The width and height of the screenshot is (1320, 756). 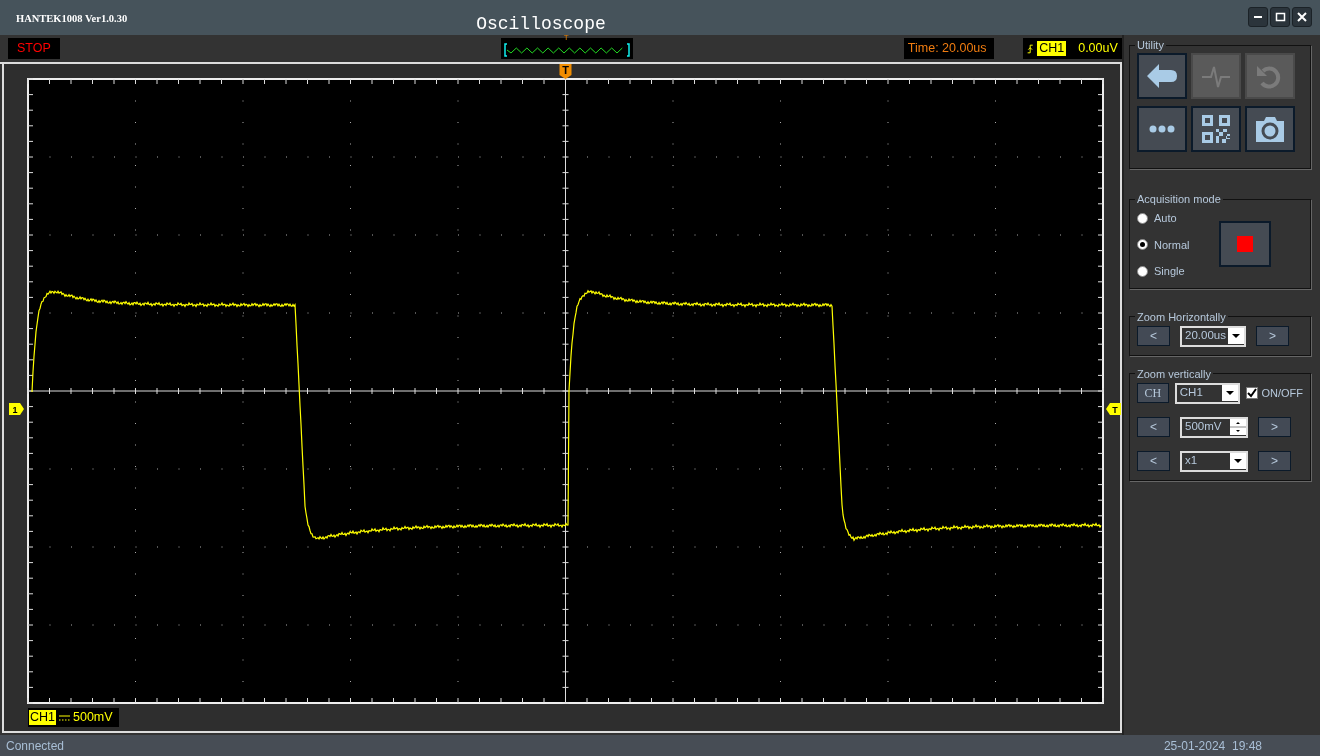 I want to click on checkbox, so click(x=1252, y=393).